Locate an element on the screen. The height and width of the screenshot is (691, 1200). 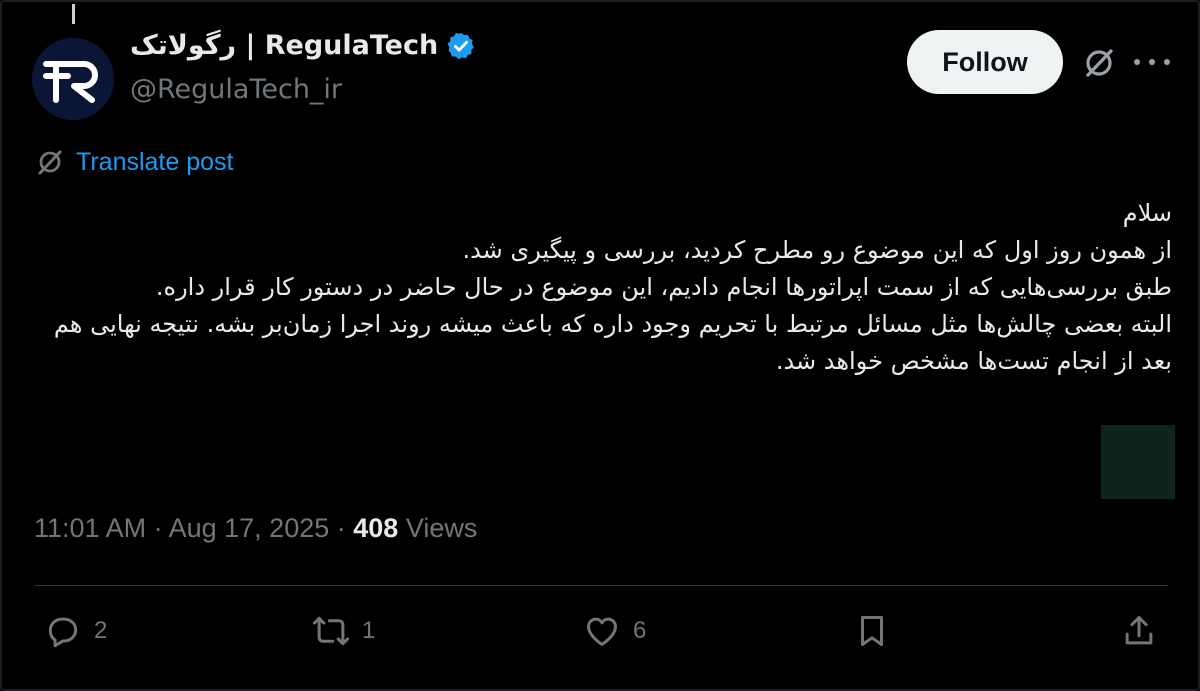
author-name-row: رگولاتک | RegulaTech is located at coordinates (303, 45).